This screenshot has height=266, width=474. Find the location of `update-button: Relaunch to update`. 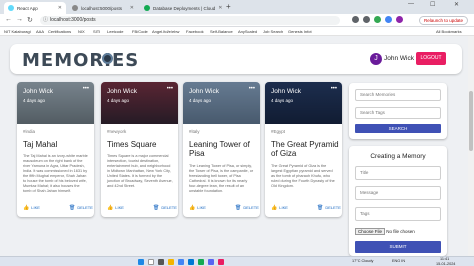

update-button: Relaunch to update is located at coordinates (443, 20).